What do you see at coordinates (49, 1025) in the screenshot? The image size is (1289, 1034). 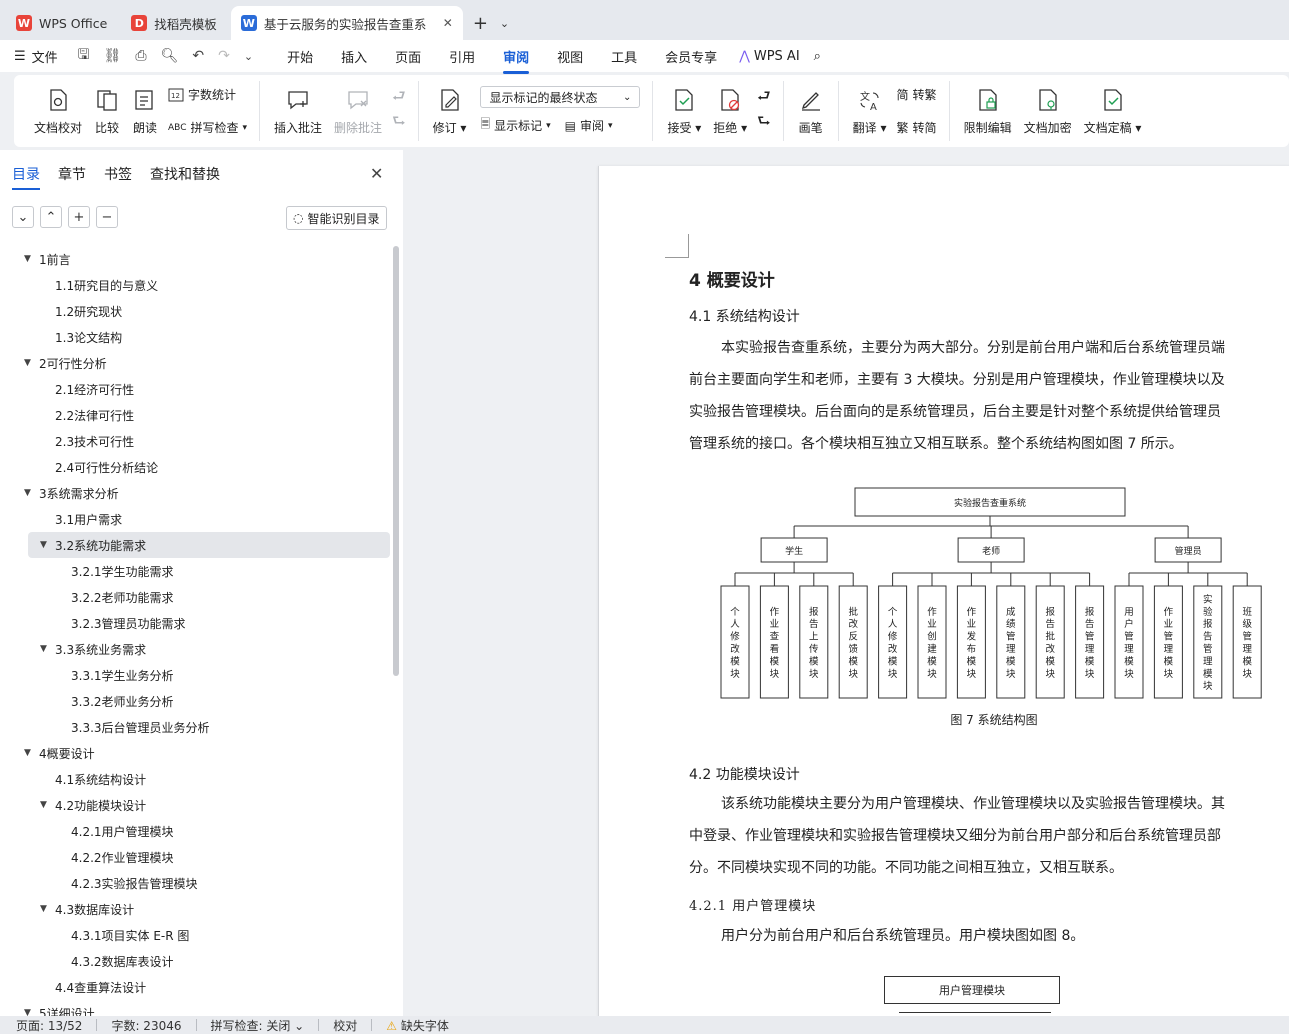 I see `page-indicator: 页面: 13/52` at bounding box center [49, 1025].